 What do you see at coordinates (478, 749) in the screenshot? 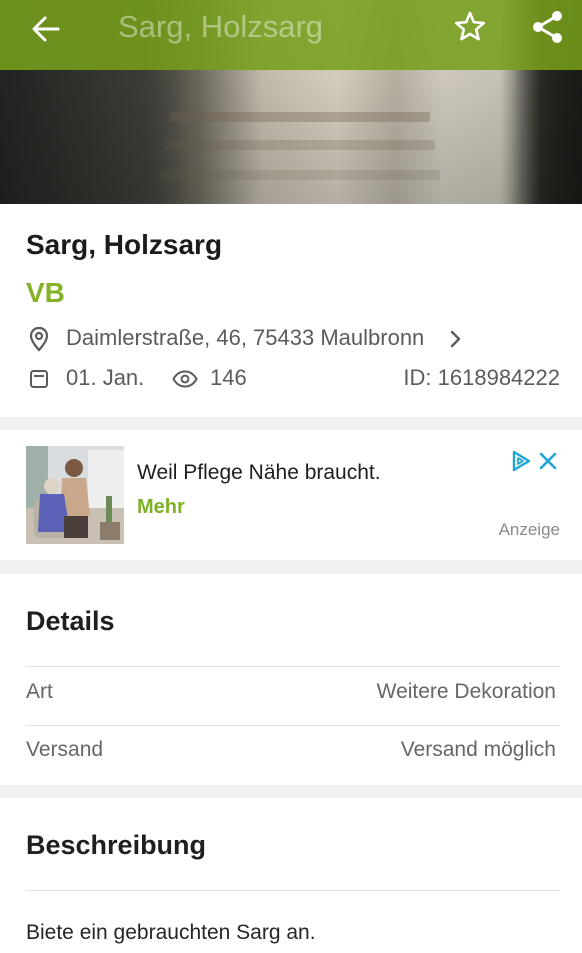
I see `detail-value: Versand möglich` at bounding box center [478, 749].